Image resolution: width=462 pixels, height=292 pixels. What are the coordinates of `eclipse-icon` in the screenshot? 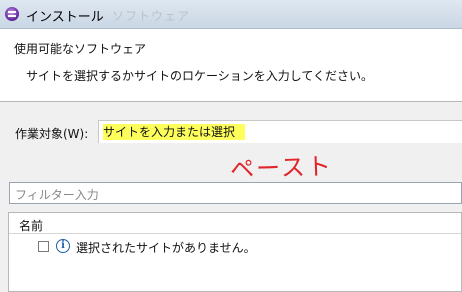 It's located at (12, 14).